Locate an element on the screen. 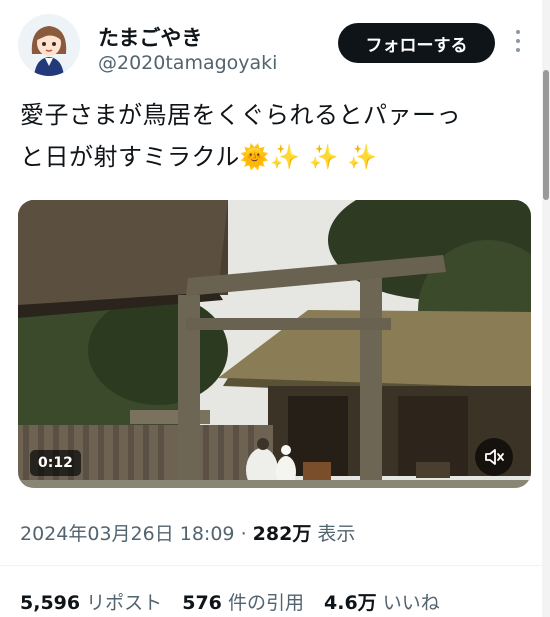 Image resolution: width=550 pixels, height=617 pixels. tweet-text: 愛子さまが鳥居をくぐられるとパァーっ と日が射すミラクル🌞✨ ✨ ✨ is located at coordinates (275, 136).